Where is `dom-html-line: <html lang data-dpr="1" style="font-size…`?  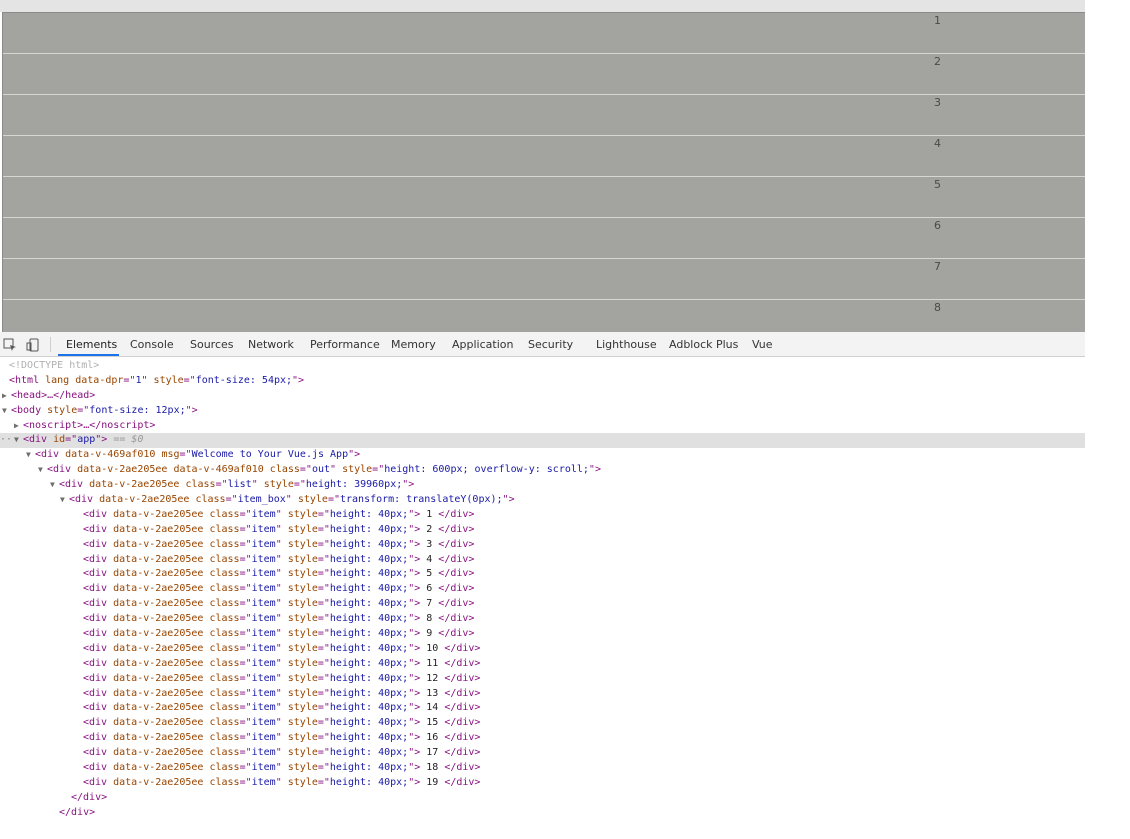 dom-html-line: <html lang data-dpr="1" style="font-size… is located at coordinates (542, 381).